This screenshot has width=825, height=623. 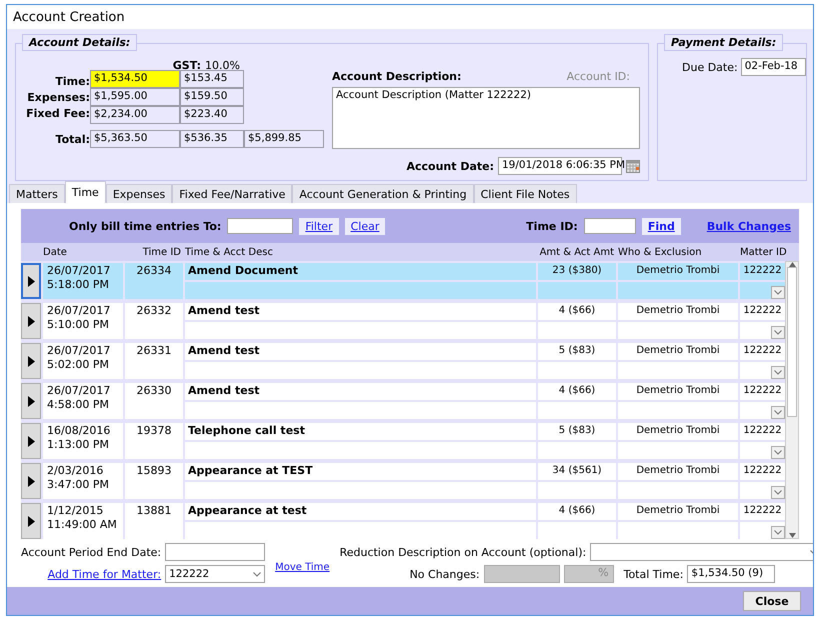 I want to click on due-date-field: 02-Feb-18, so click(x=773, y=67).